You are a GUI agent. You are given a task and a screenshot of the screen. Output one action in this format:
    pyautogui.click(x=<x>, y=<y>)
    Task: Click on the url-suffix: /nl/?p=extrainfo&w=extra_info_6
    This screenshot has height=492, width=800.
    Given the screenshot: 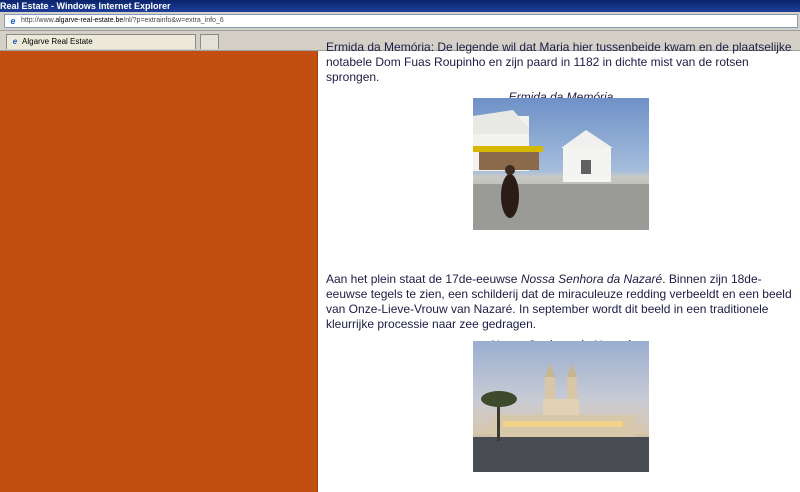 What is the action you would take?
    pyautogui.click(x=173, y=20)
    